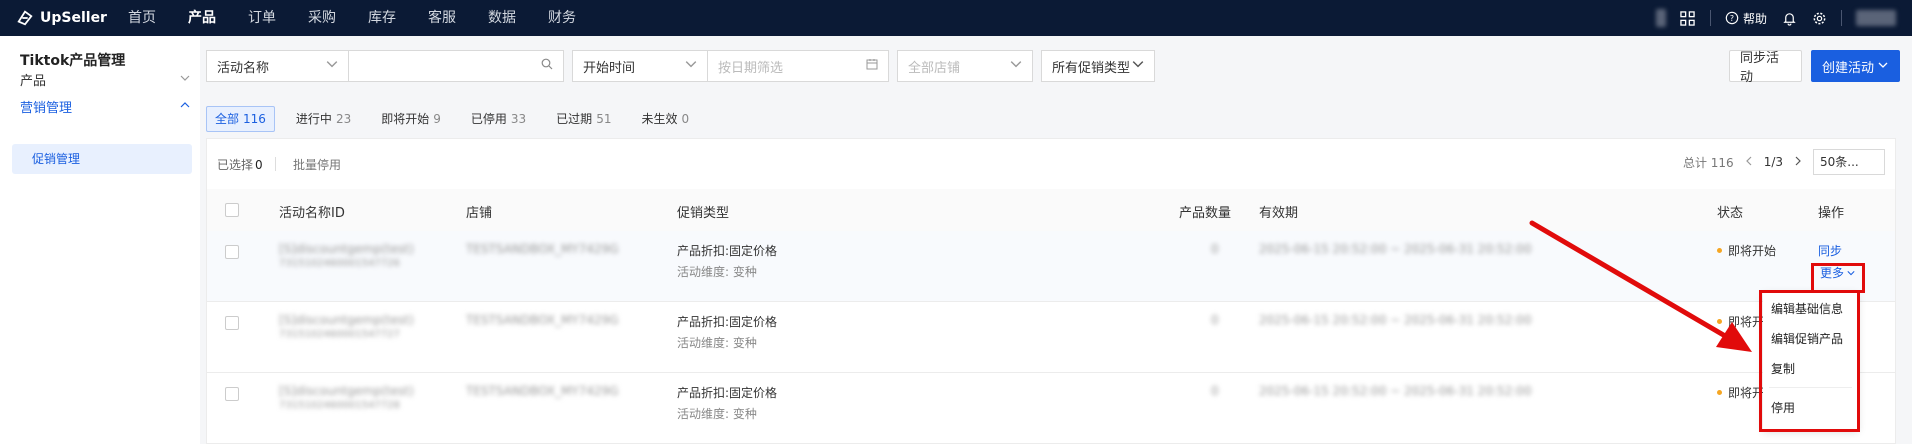  What do you see at coordinates (1775, 18) in the screenshot?
I see `top-right-tools: ? 帮助` at bounding box center [1775, 18].